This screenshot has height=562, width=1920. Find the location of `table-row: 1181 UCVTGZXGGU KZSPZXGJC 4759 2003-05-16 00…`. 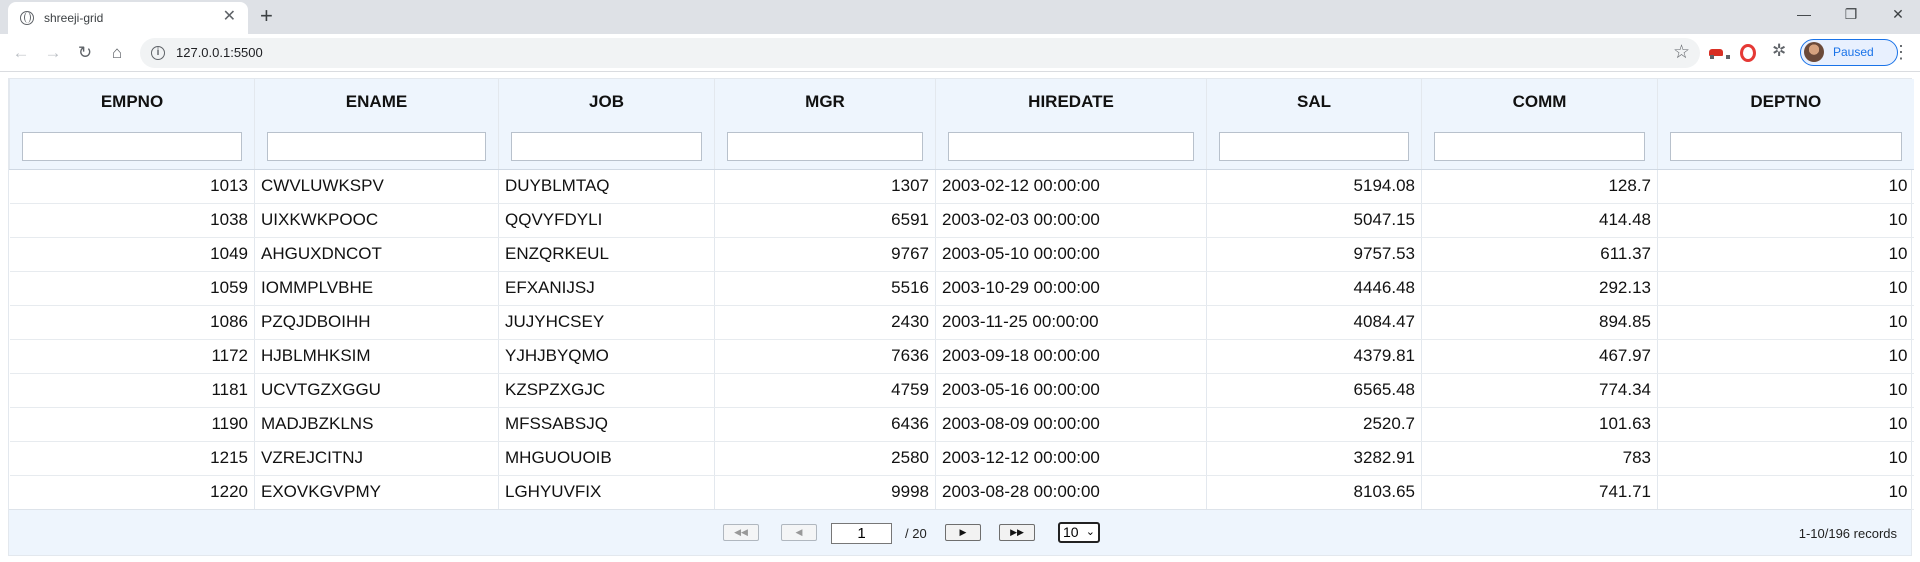

table-row: 1181 UCVTGZXGGU KZSPZXGJC 4759 2003-05-16 00… is located at coordinates (961, 390).